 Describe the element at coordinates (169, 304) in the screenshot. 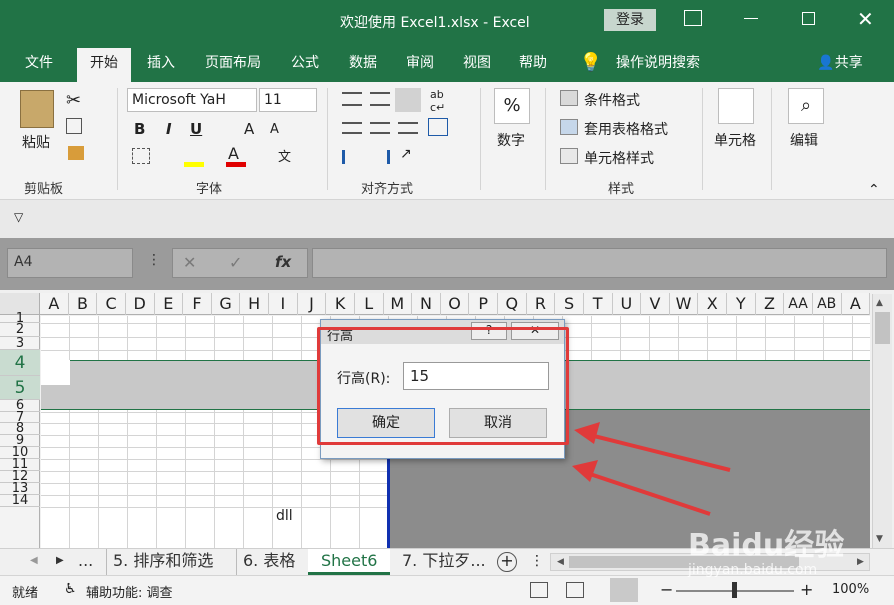

I see `column-header: E` at that location.